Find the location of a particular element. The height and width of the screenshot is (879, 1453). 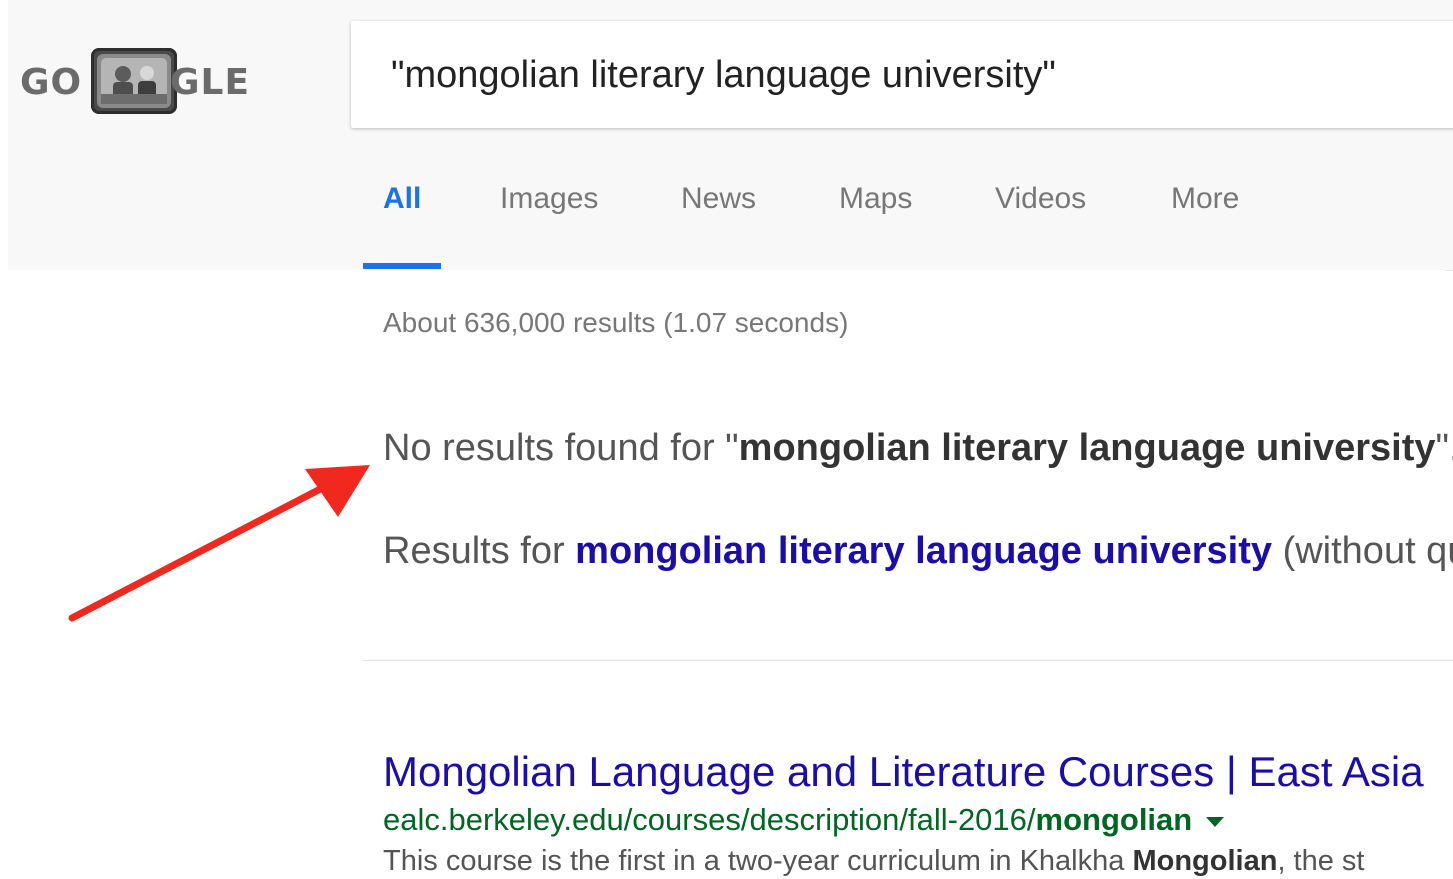

search-input is located at coordinates (921, 75).